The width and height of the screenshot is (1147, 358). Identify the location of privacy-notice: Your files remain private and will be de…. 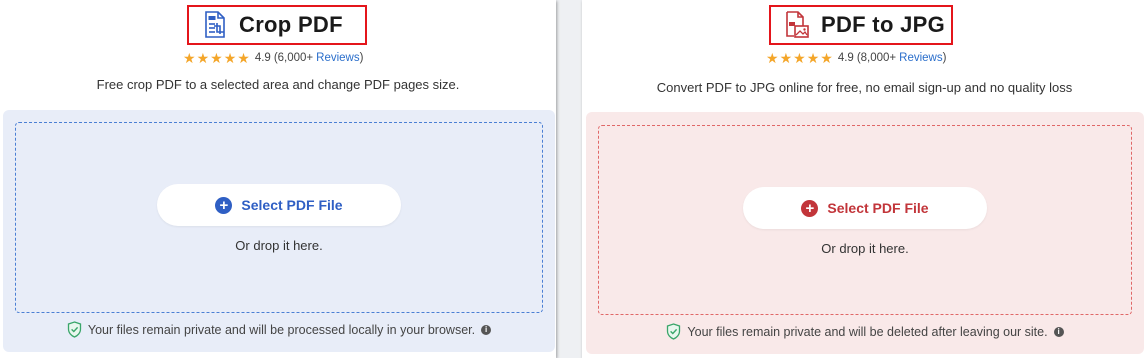
(865, 331).